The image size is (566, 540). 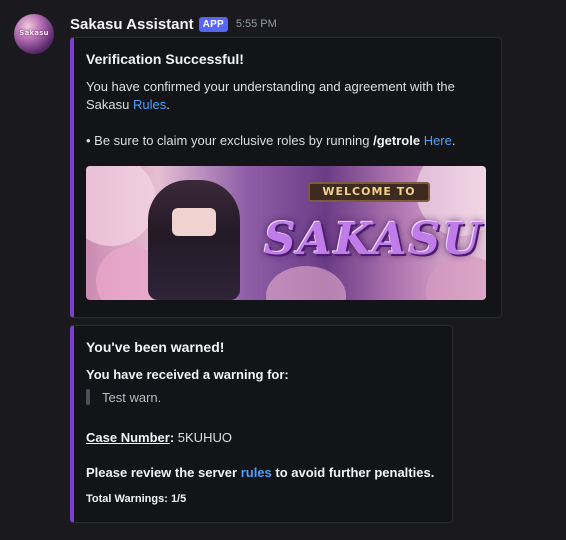 I want to click on message-header: Sakasu Assistant APP 5:55 PM, so click(x=173, y=24).